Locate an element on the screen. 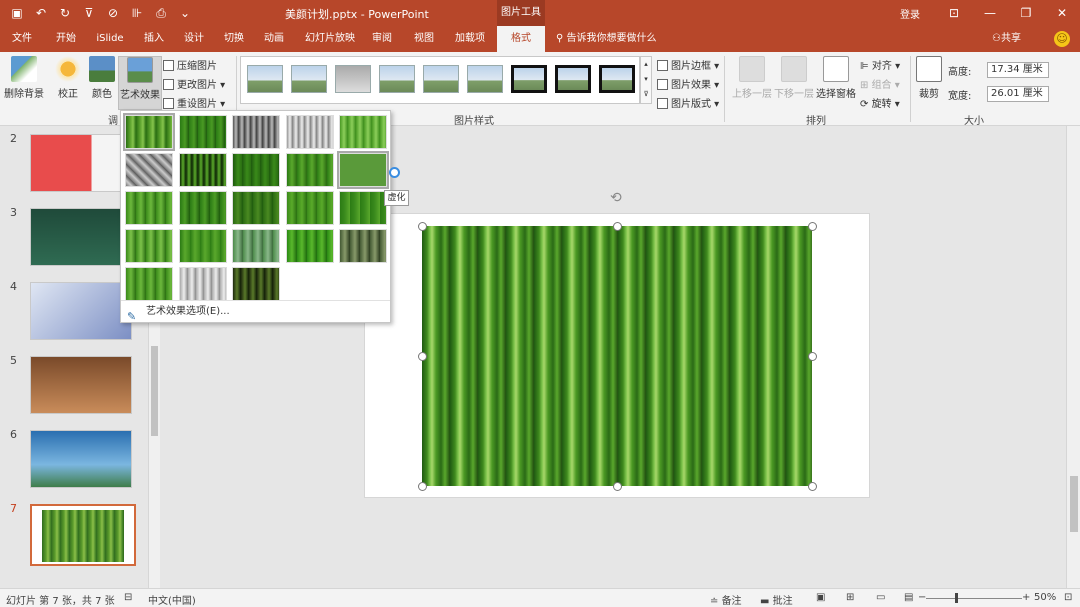  normal-view-icon: ▣ is located at coordinates (820, 597).